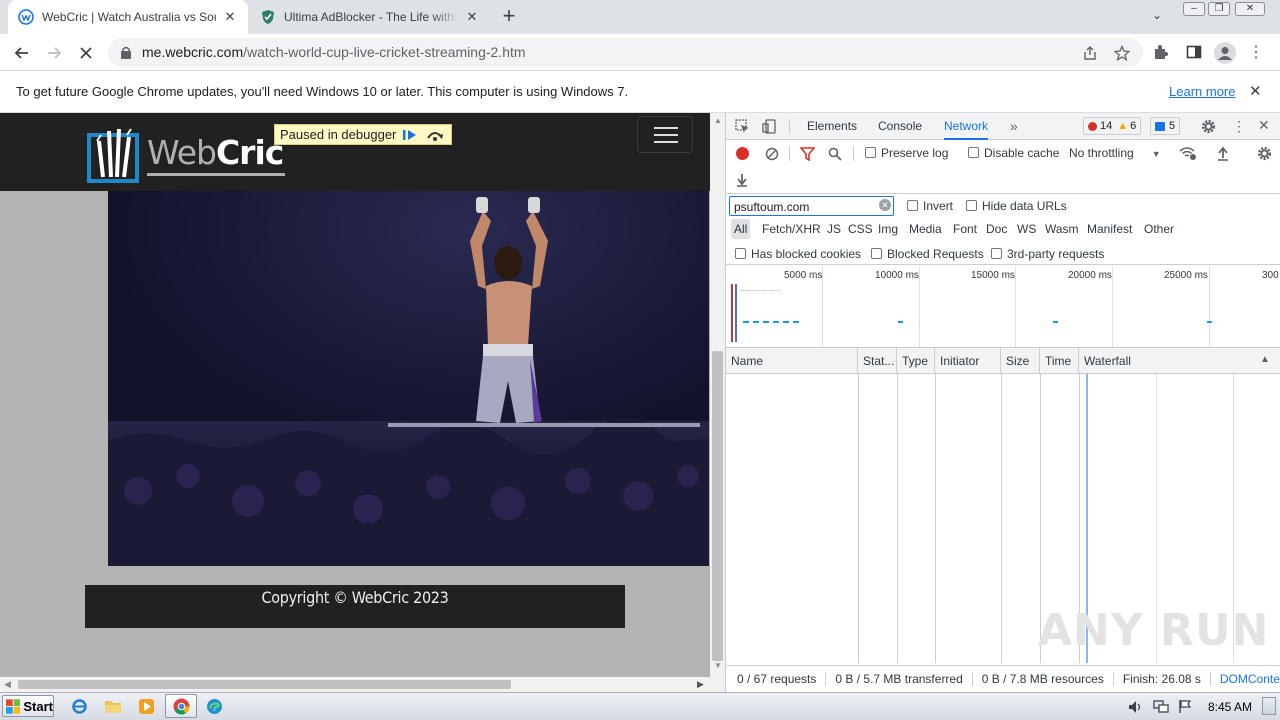 This screenshot has height=720, width=1280. I want to click on forward-arrow-icon, so click(54, 53).